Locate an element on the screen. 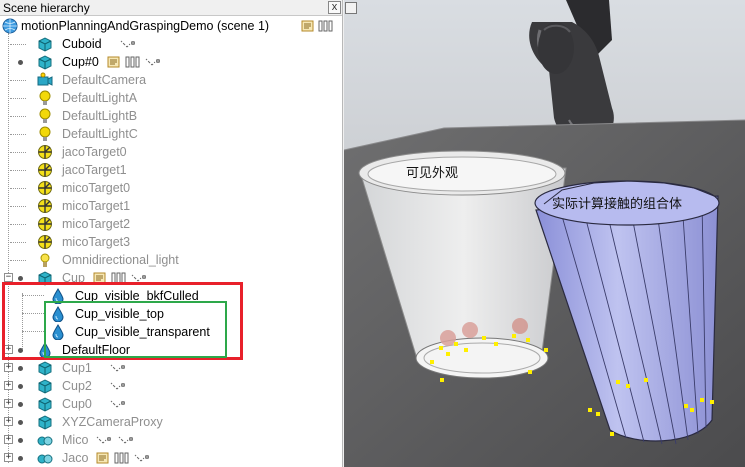 The width and height of the screenshot is (745, 467). panel-title: Scene hierarchy x is located at coordinates (171, 8).